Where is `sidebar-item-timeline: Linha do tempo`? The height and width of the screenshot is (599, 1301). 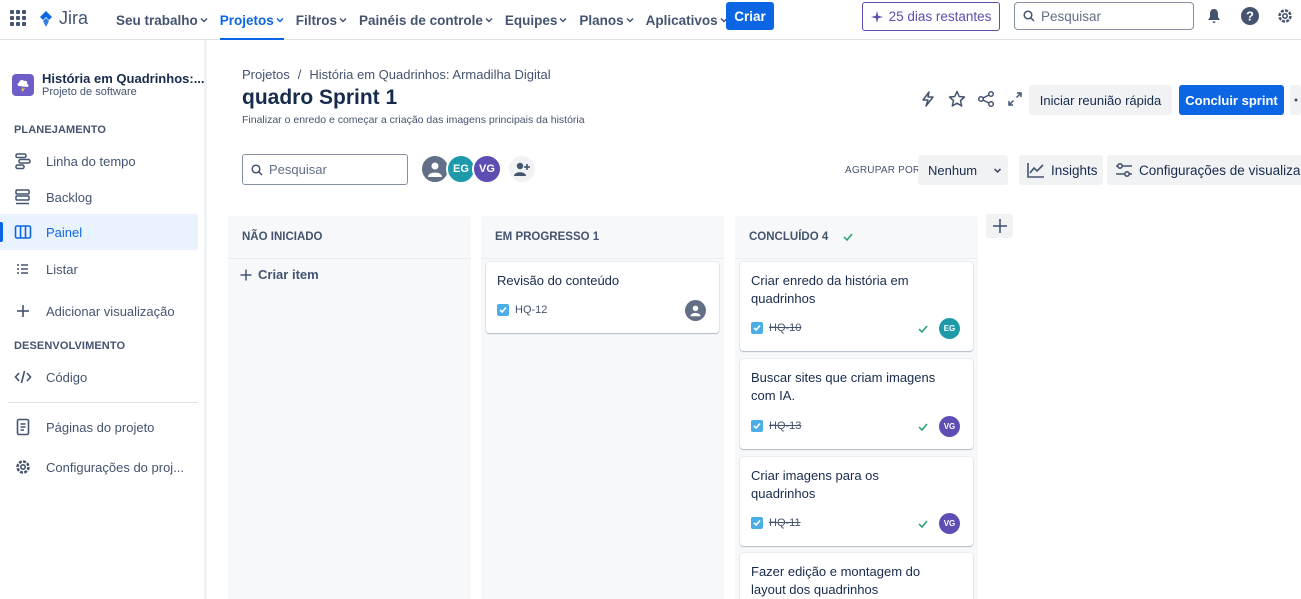
sidebar-item-timeline: Linha do tempo is located at coordinates (99, 161).